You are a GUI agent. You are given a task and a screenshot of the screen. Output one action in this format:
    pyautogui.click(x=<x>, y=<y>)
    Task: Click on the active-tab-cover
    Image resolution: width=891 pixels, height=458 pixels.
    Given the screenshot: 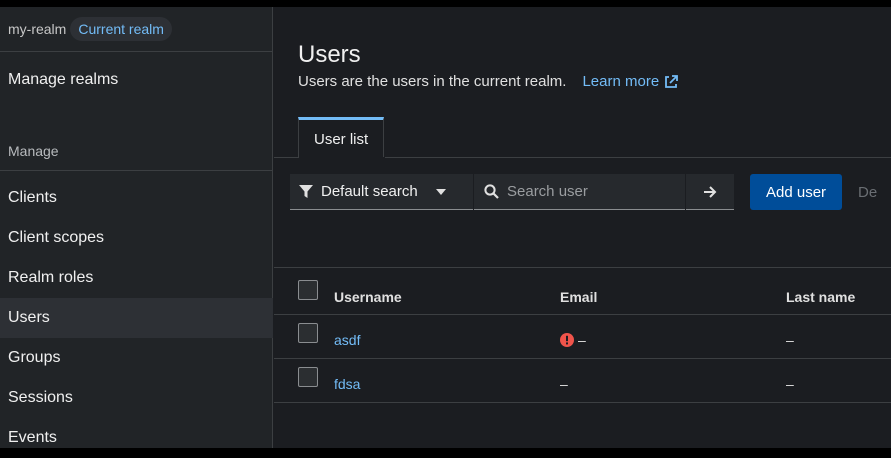 What is the action you would take?
    pyautogui.click(x=342, y=158)
    